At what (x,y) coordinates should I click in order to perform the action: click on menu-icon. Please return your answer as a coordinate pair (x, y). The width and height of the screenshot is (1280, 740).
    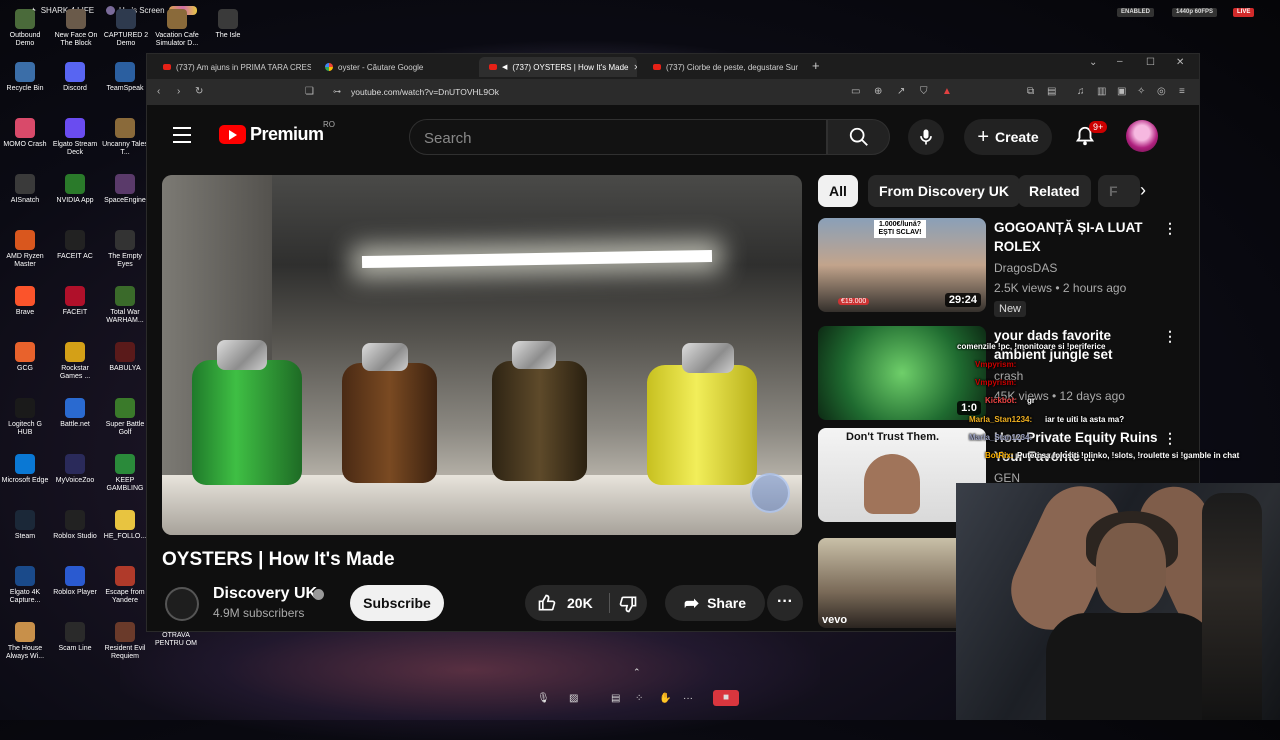
    Looking at the image, I should click on (182, 137).